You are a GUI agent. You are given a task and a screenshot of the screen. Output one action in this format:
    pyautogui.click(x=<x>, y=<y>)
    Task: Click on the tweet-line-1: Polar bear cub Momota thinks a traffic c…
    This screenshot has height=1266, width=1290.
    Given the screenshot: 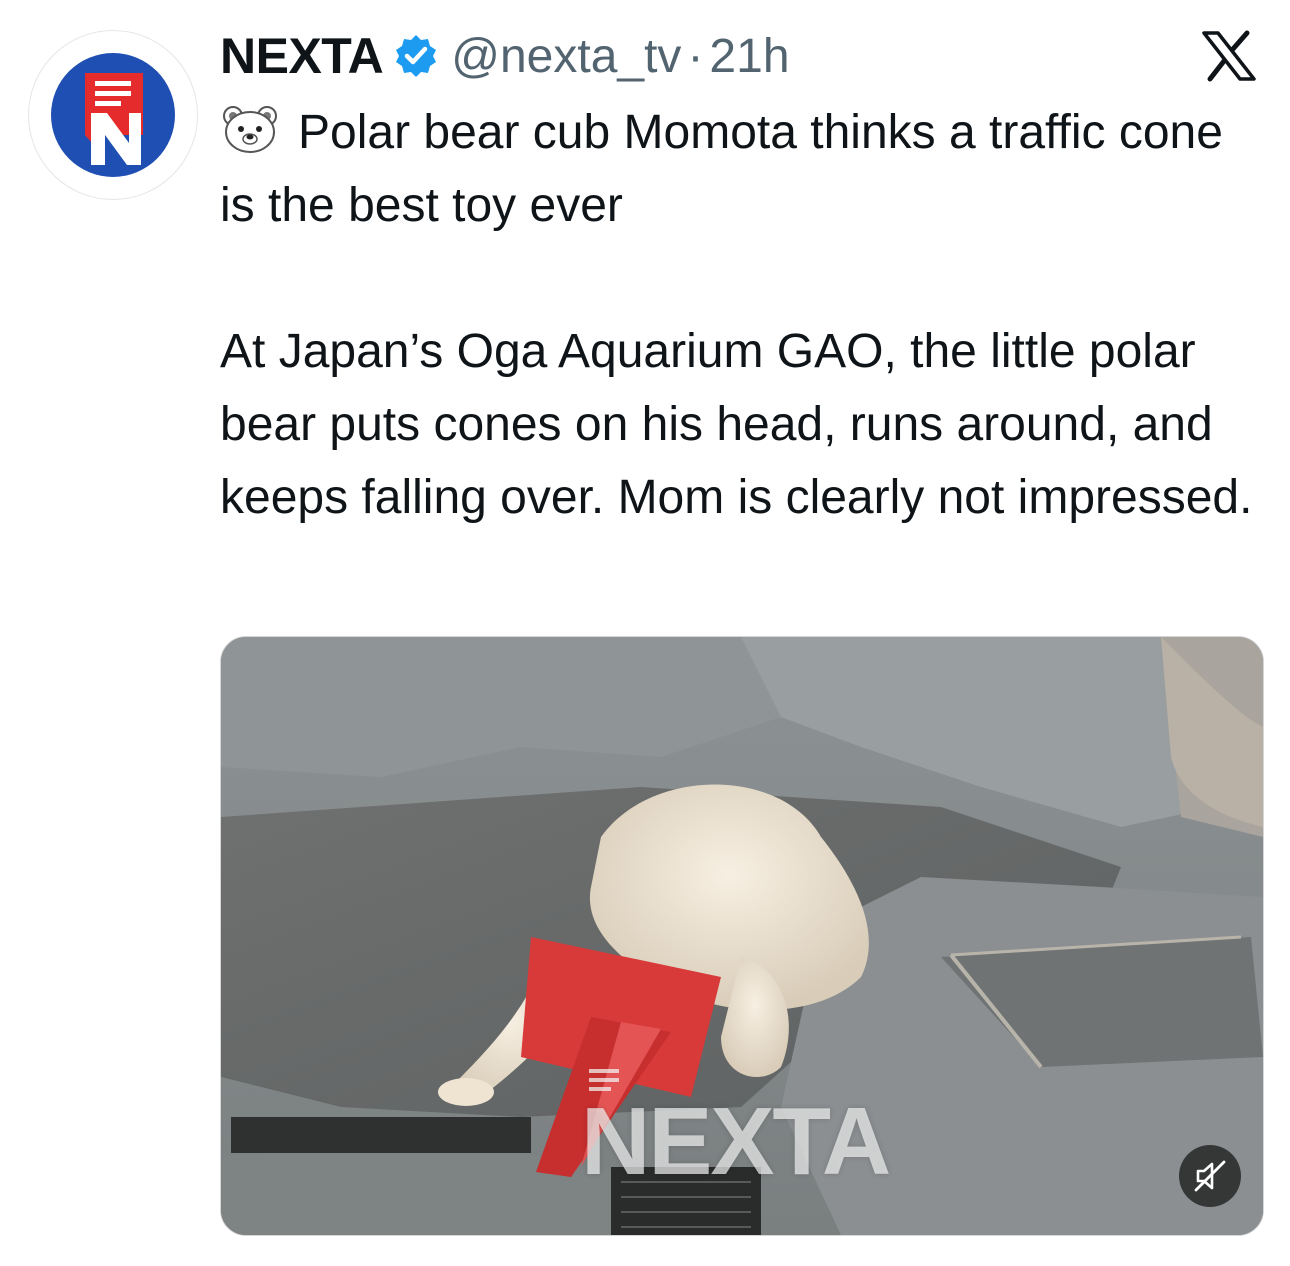 What is the action you would take?
    pyautogui.click(x=721, y=169)
    